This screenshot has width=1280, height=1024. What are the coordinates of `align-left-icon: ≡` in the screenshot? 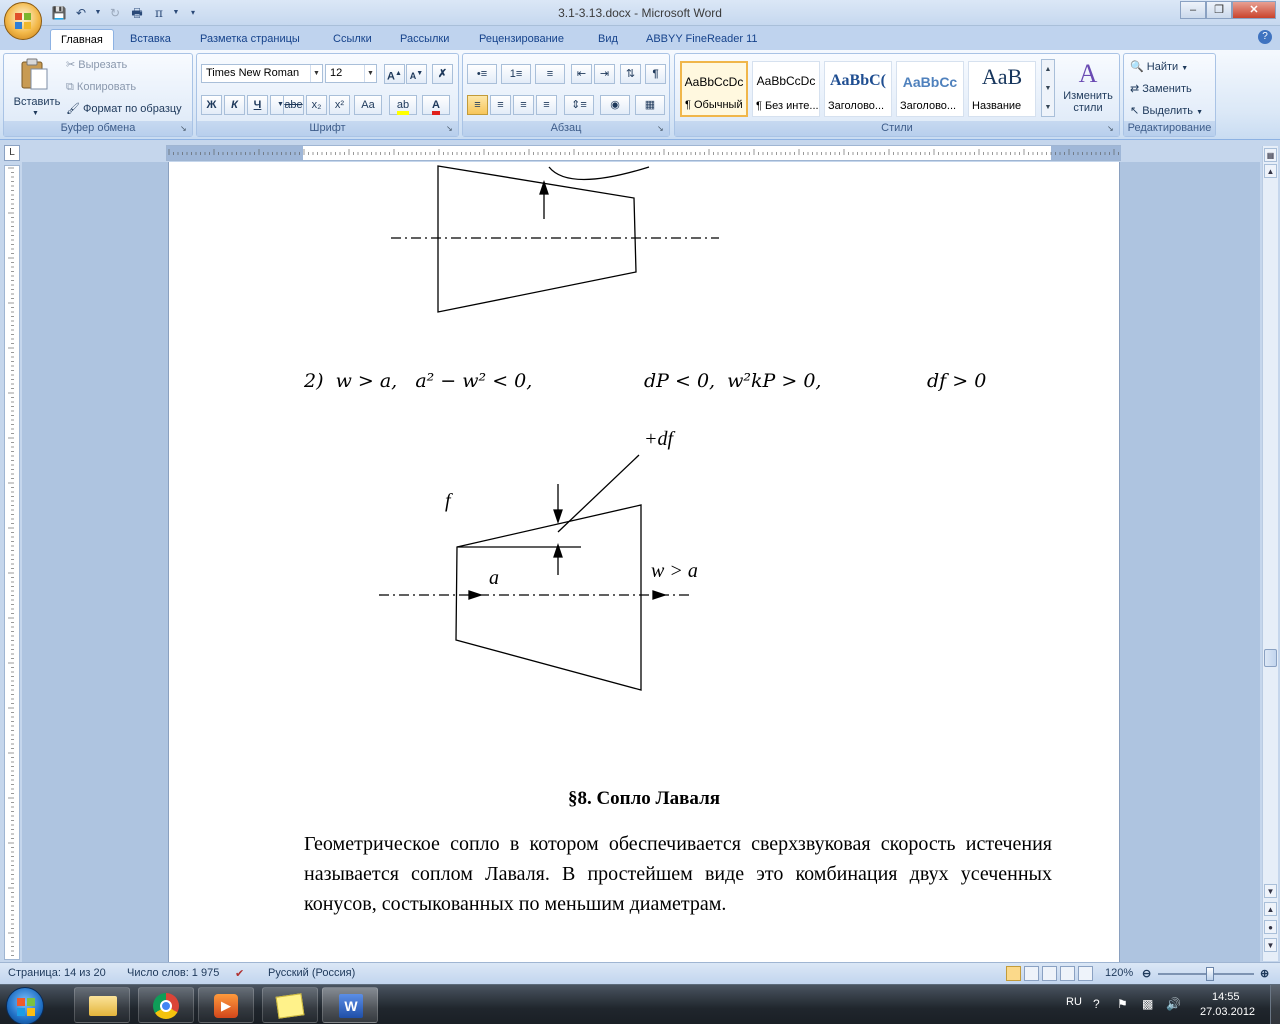 It's located at (477, 105).